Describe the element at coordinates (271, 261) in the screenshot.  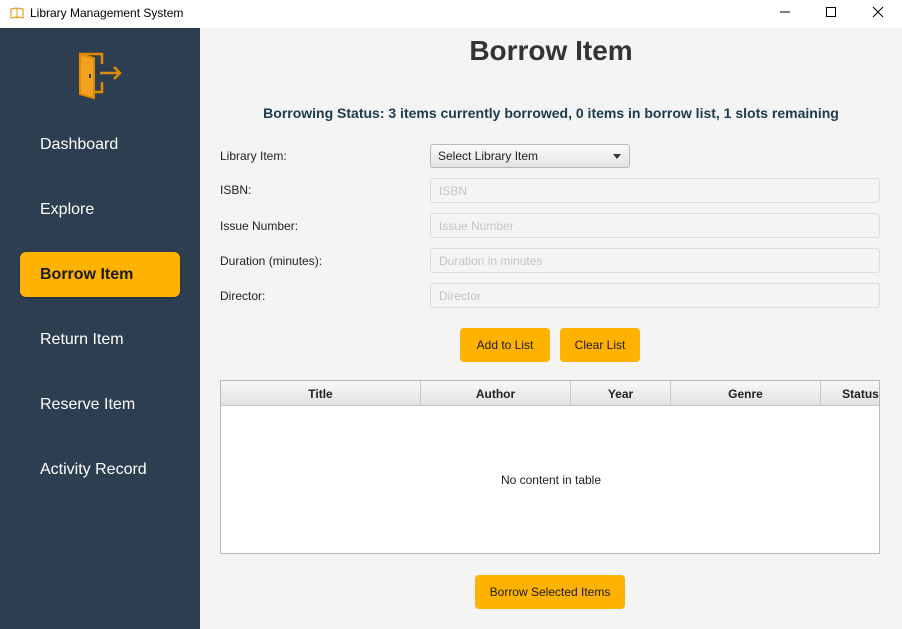
I see `duration-label: Duration (minutes):` at that location.